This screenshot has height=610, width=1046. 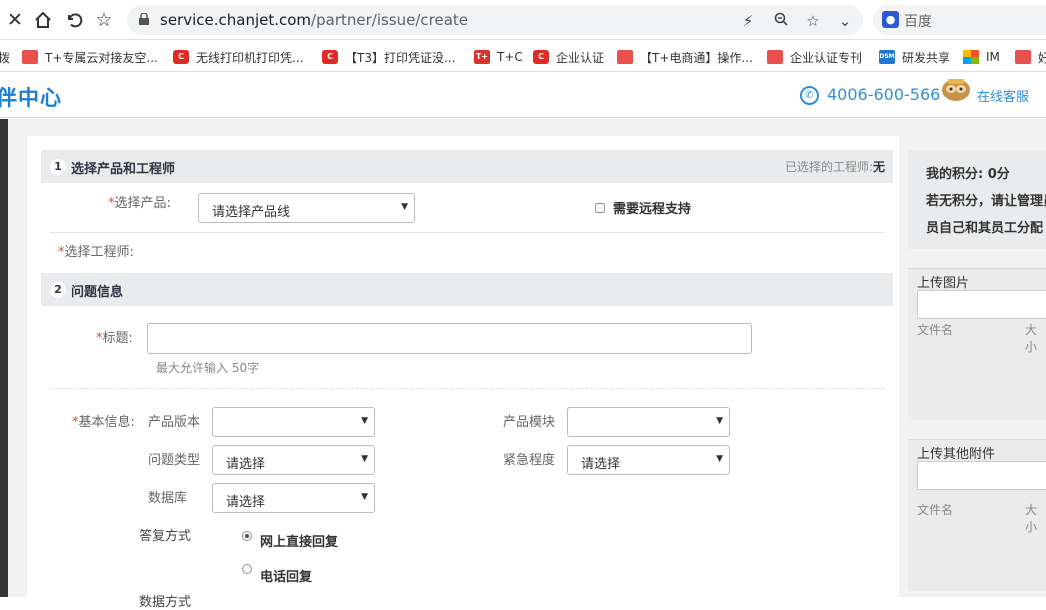 What do you see at coordinates (58, 167) in the screenshot?
I see `section-number: 1` at bounding box center [58, 167].